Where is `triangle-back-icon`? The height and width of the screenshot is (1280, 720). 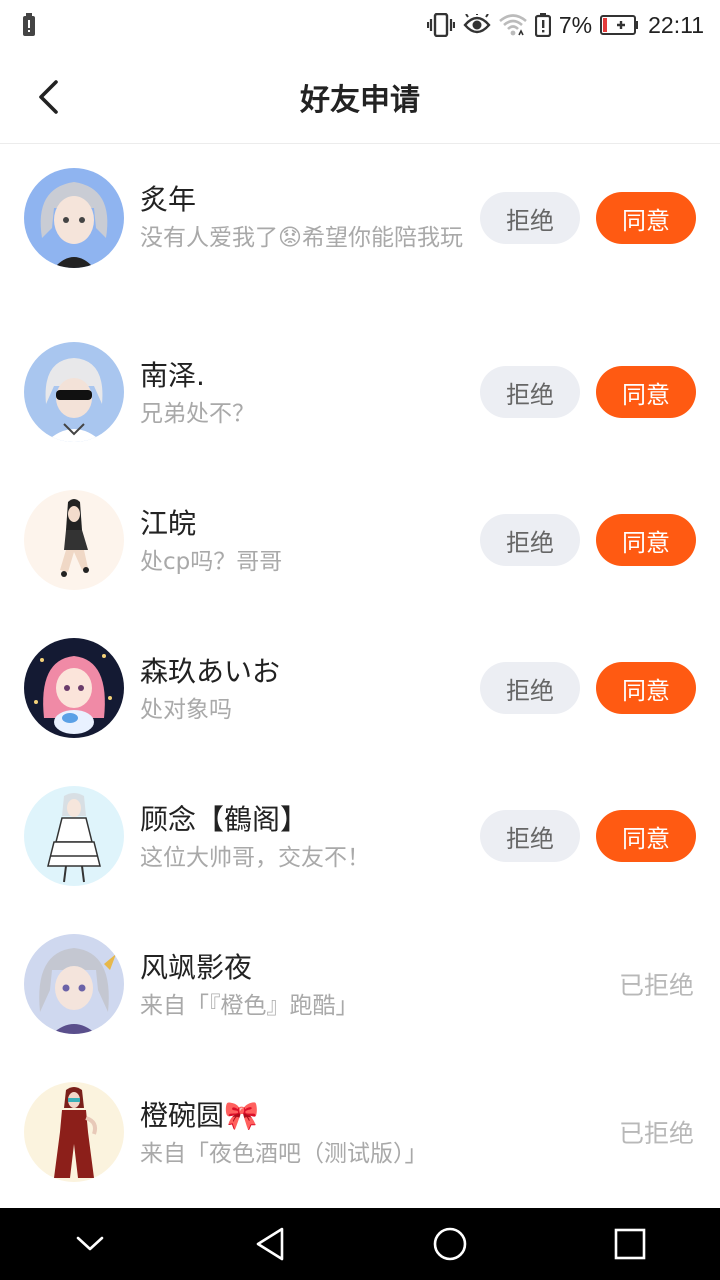
triangle-back-icon is located at coordinates (270, 1244).